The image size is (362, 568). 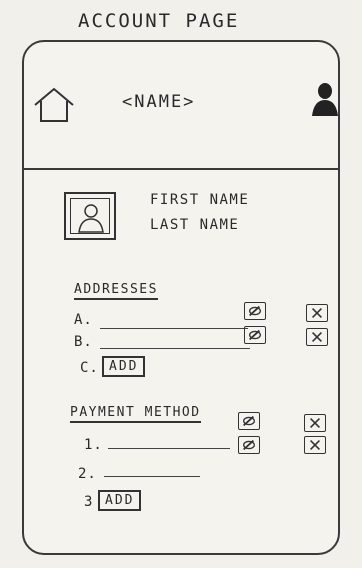 What do you see at coordinates (89, 502) in the screenshot?
I see `payment-add-row-label: 3` at bounding box center [89, 502].